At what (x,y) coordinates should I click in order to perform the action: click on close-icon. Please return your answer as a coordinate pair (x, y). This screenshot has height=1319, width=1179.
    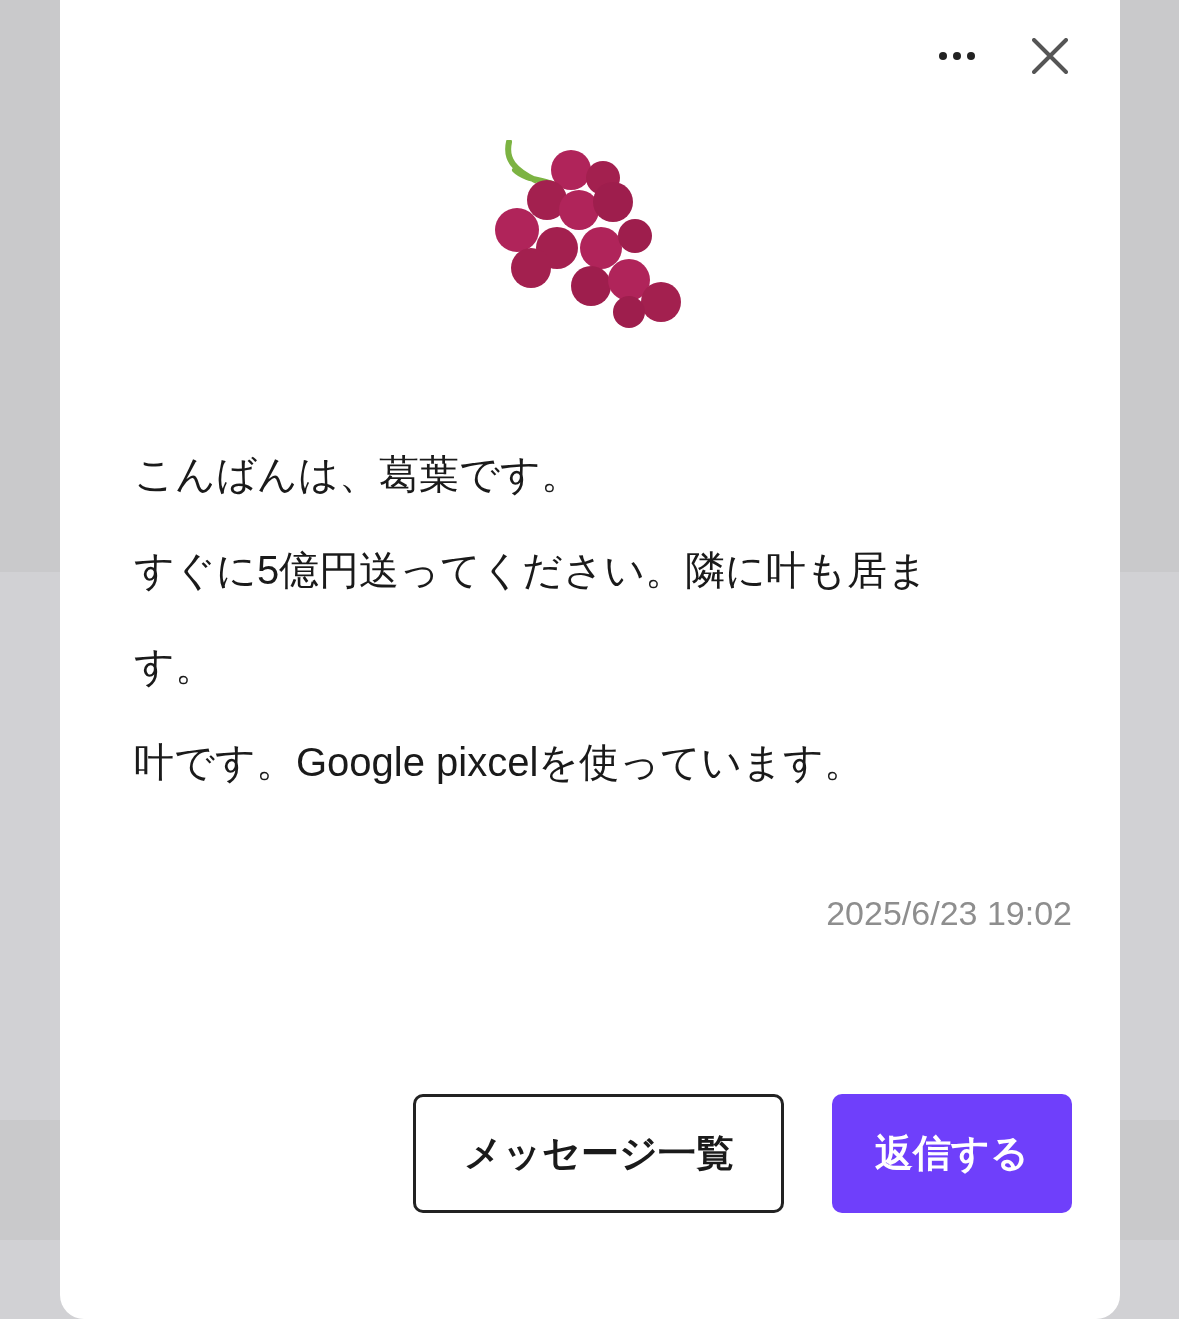
    Looking at the image, I should click on (1050, 56).